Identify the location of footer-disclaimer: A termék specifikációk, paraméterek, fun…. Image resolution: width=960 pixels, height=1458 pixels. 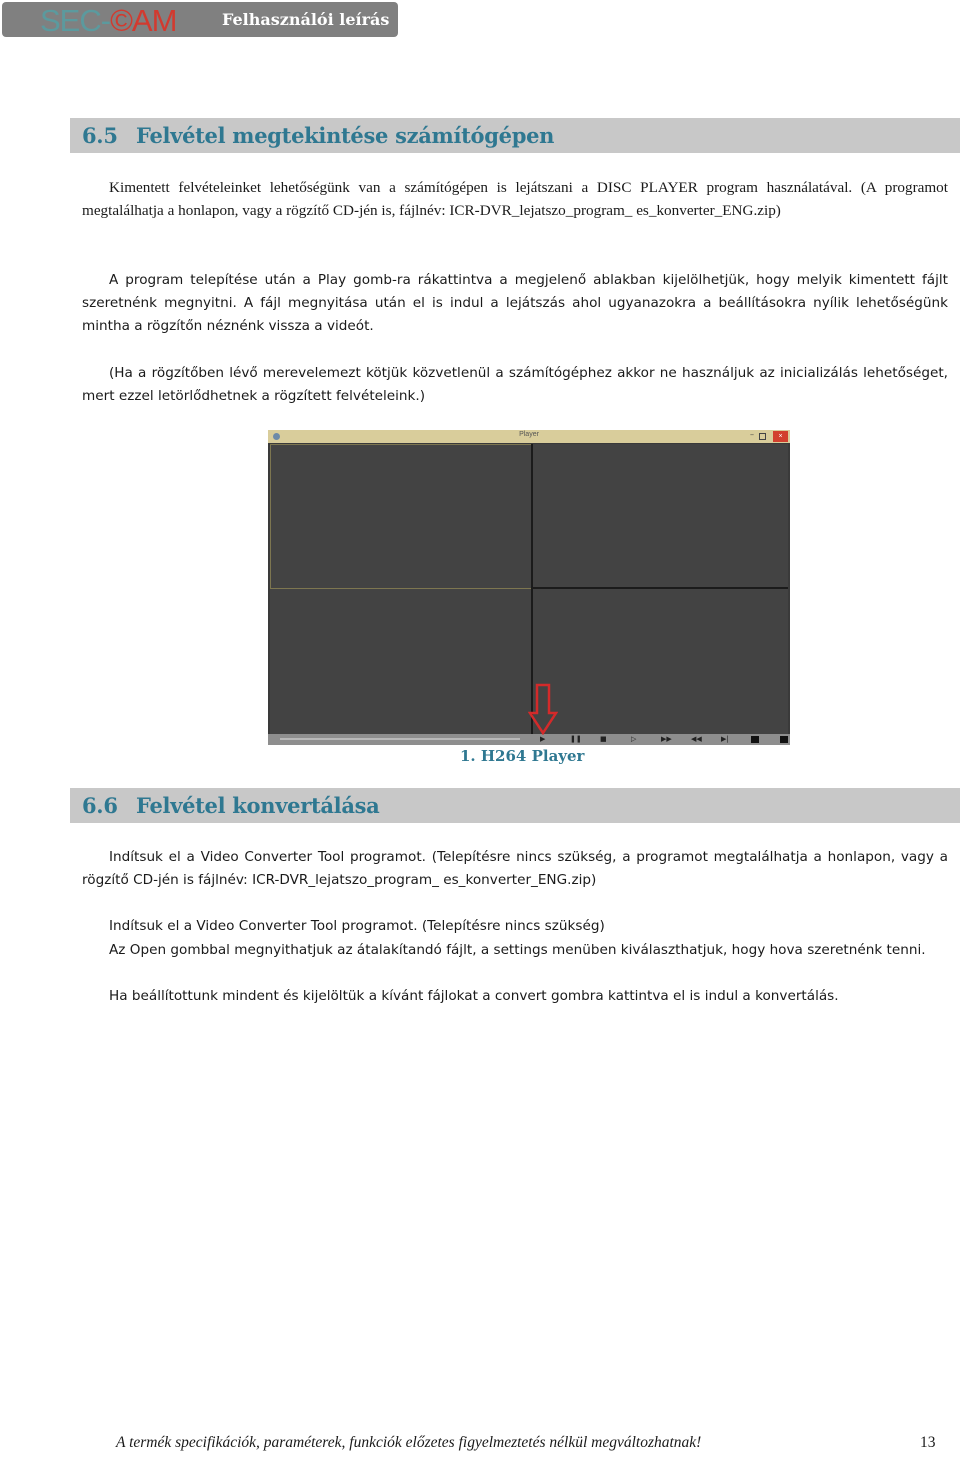
(409, 1442).